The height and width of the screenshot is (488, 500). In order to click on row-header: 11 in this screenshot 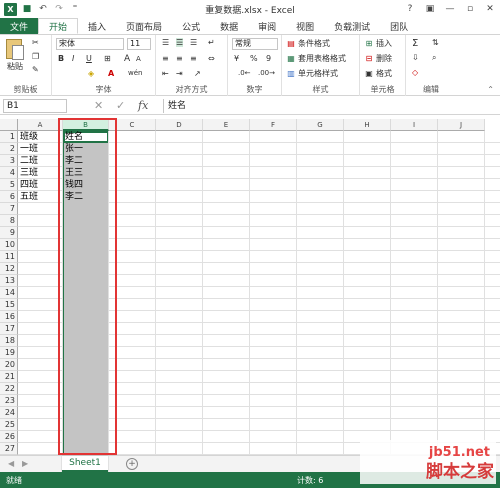, I will do `click(9, 257)`.